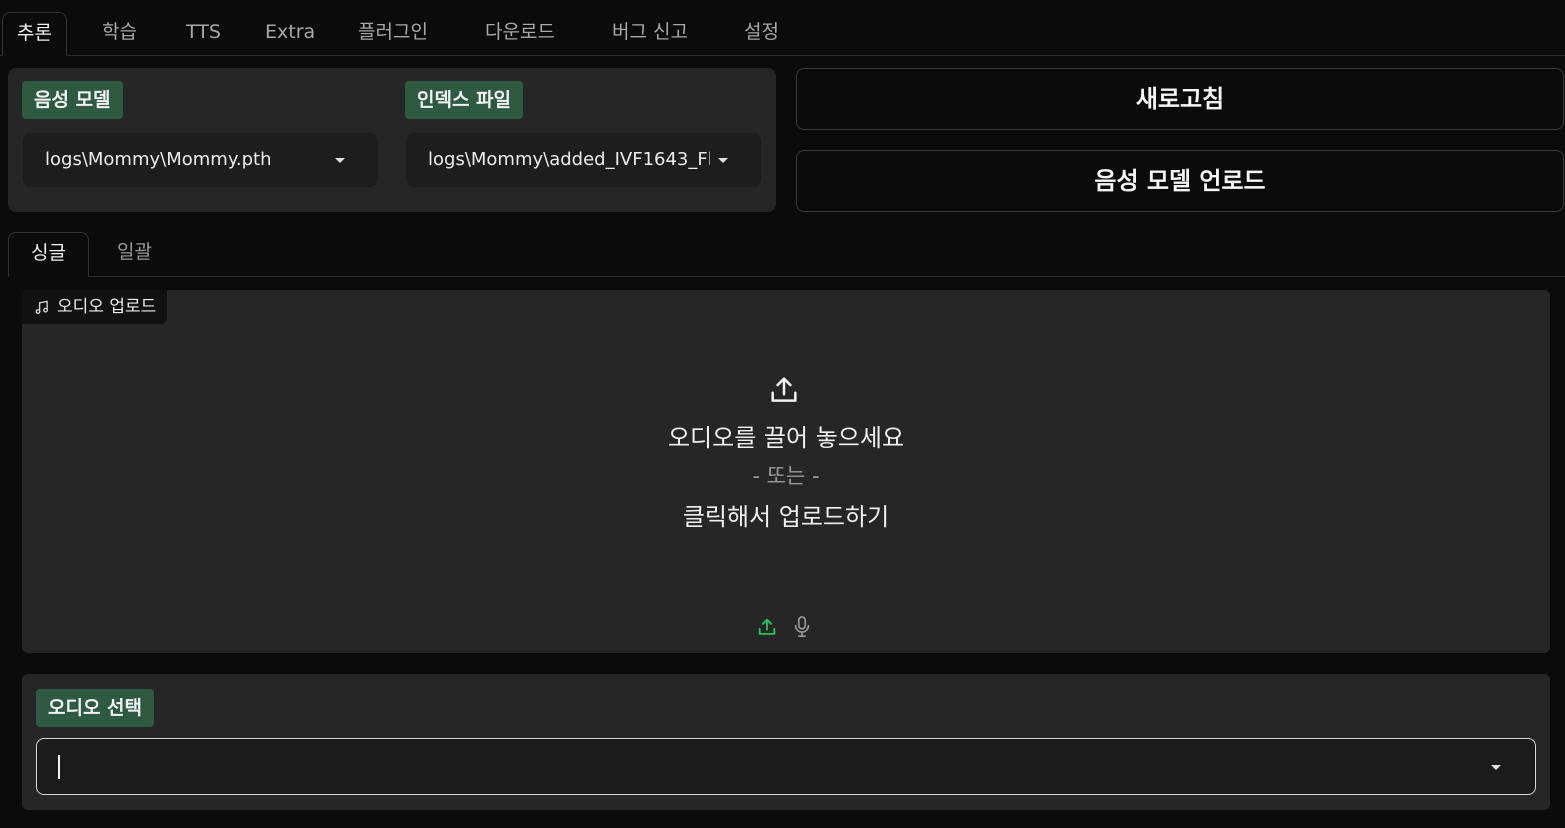 The width and height of the screenshot is (1565, 828). Describe the element at coordinates (393, 33) in the screenshot. I see `tab-plugins: 플러그인` at that location.